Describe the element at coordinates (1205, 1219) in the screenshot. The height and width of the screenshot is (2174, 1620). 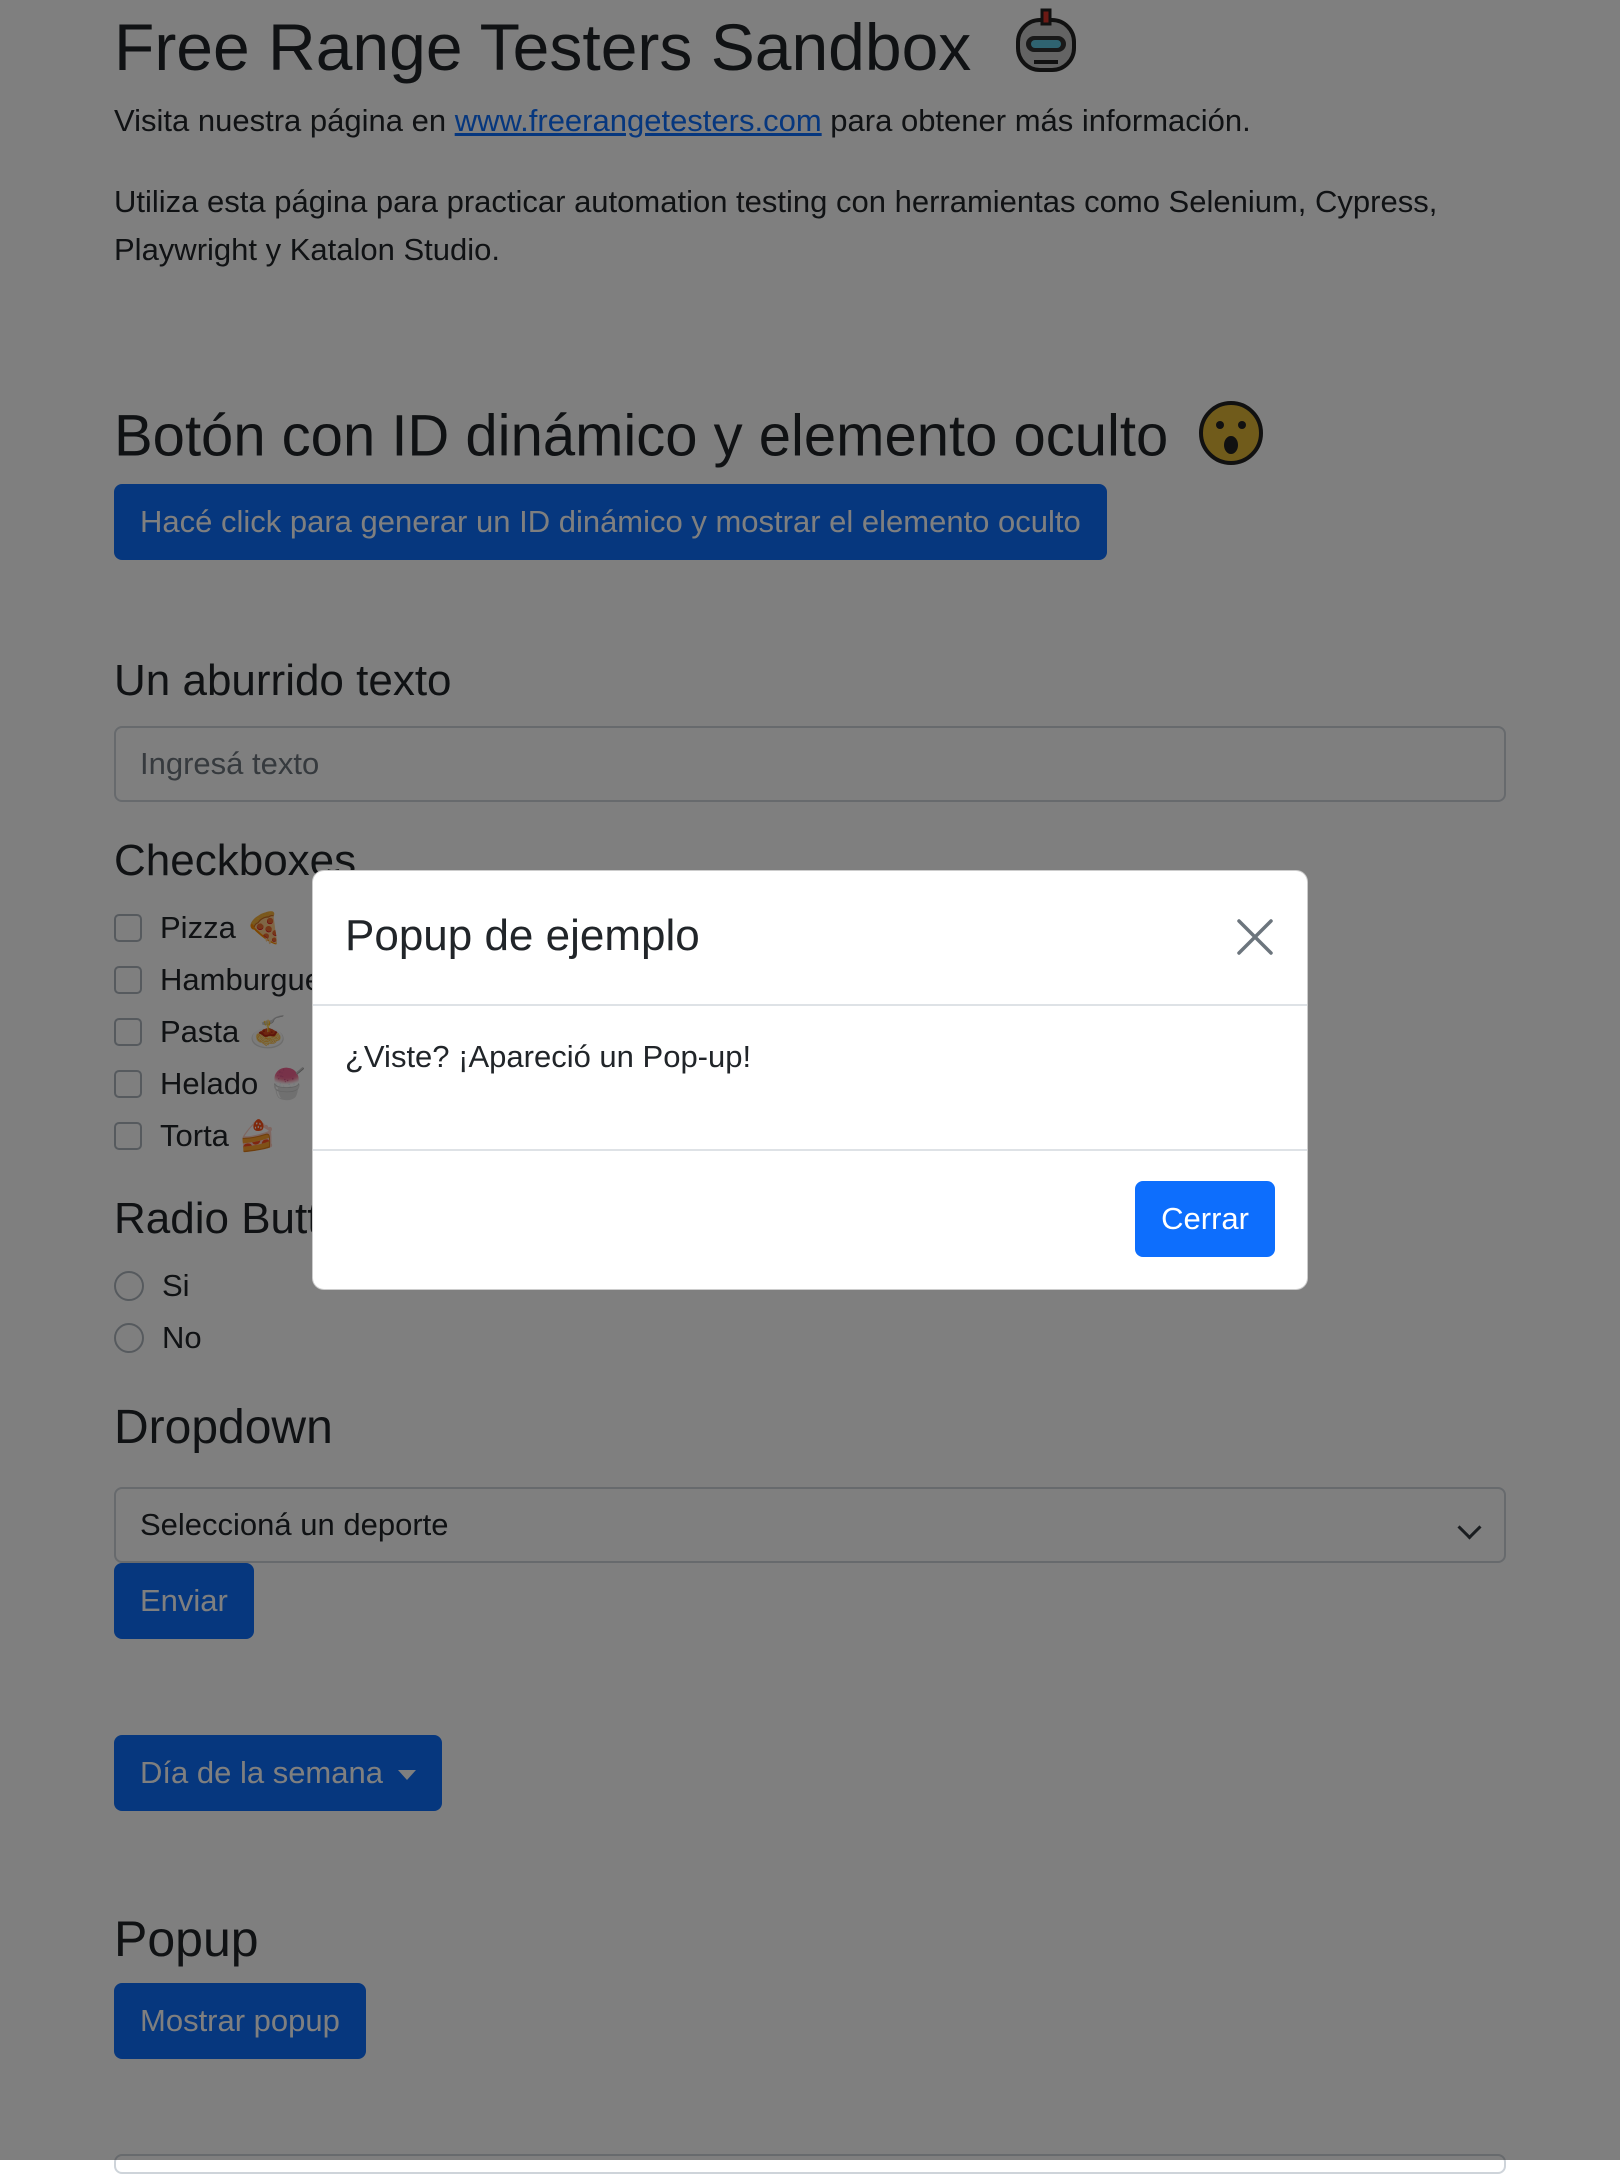
I see `close-modal-button: Cerrar` at that location.